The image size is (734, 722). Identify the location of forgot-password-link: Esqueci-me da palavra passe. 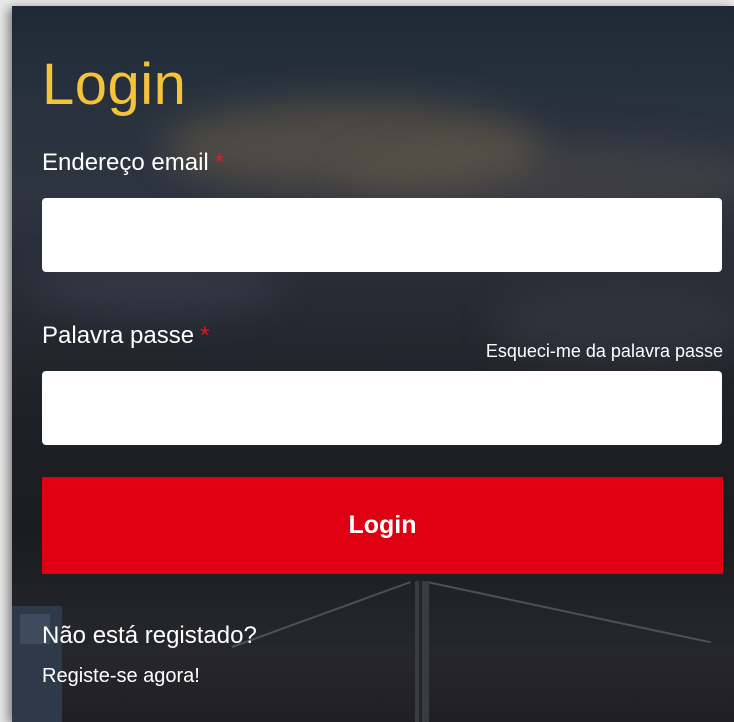
(604, 351).